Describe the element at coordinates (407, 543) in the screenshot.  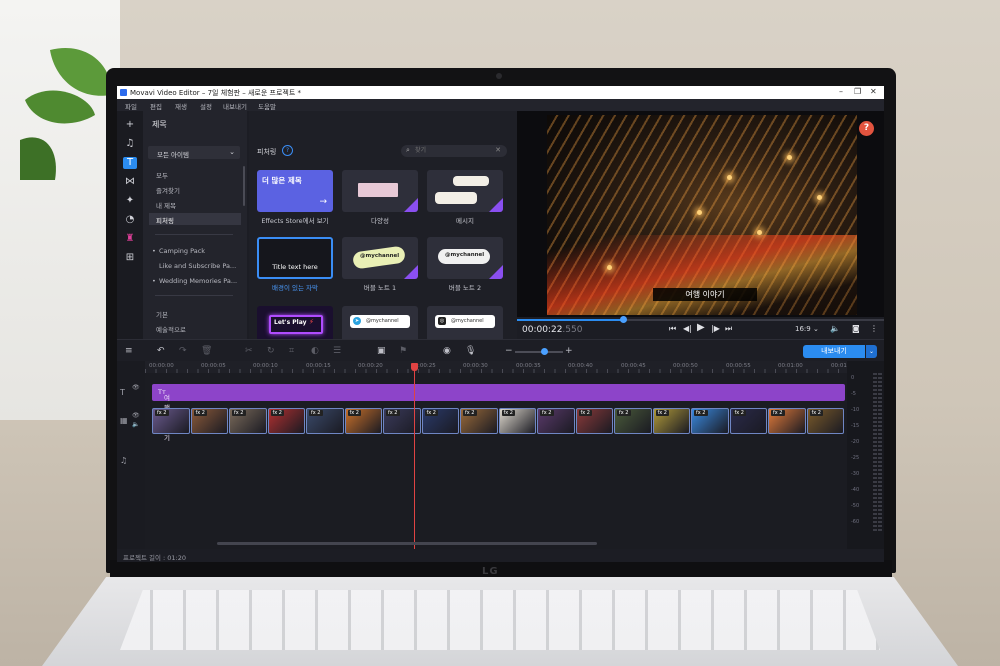
I see `timeline-scrollbar` at that location.